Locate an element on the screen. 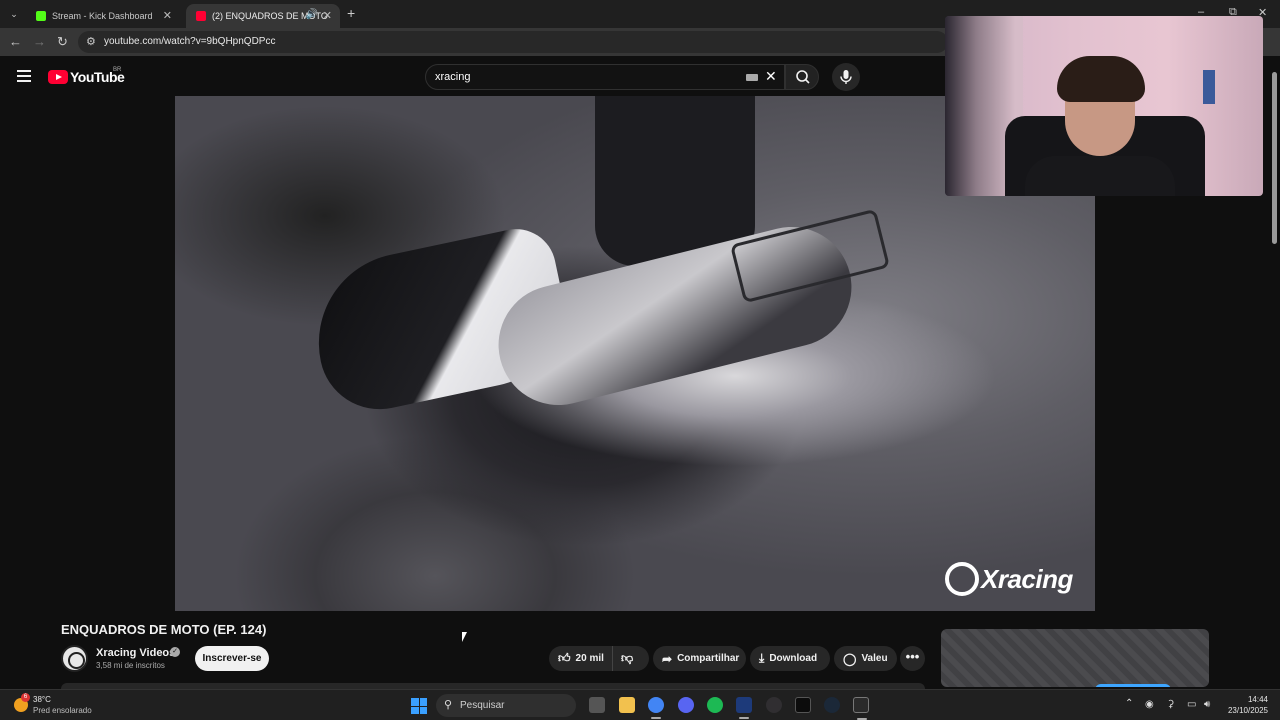 The image size is (1280, 720). omnibox: ⚙ youtube.com/watch?v=9bQHpnQDPcc is located at coordinates (513, 42).